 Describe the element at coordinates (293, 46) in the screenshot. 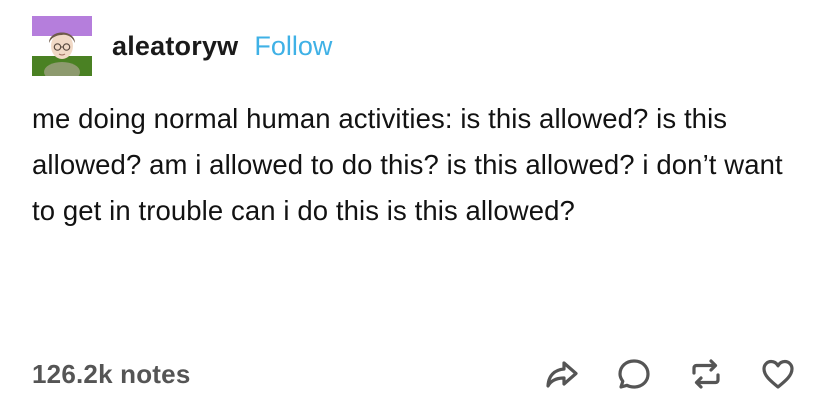

I see `follow-button: Follow` at that location.